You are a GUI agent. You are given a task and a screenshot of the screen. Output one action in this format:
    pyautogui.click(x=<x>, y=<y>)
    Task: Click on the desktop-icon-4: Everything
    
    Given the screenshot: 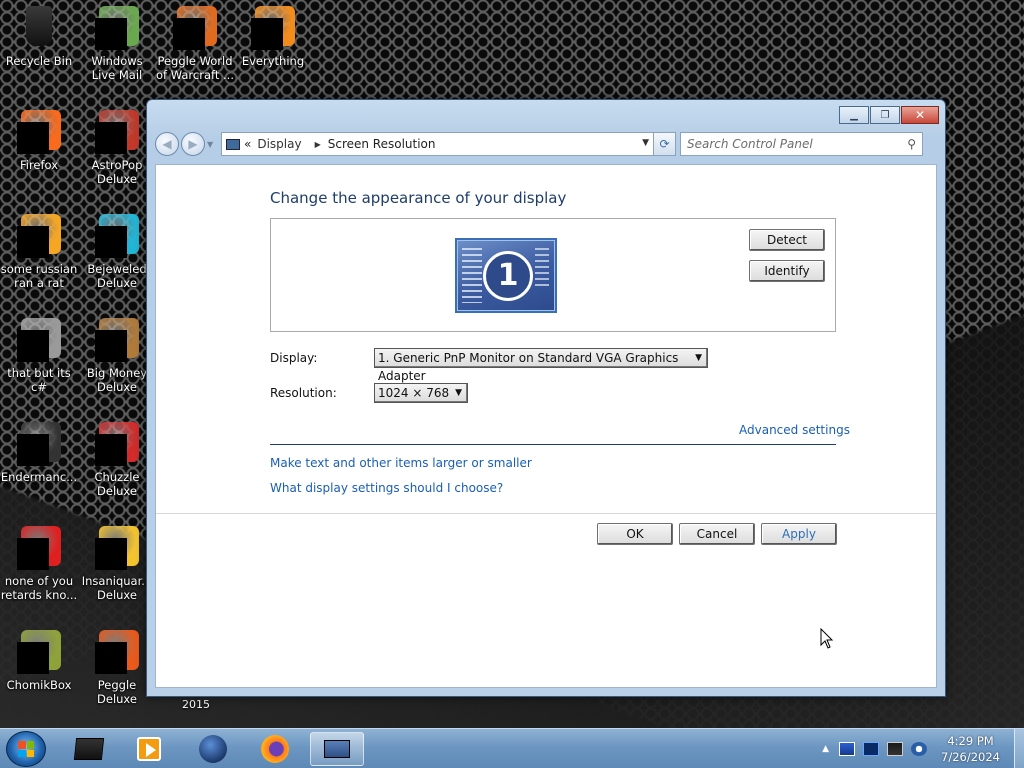 What is the action you would take?
    pyautogui.click(x=273, y=34)
    